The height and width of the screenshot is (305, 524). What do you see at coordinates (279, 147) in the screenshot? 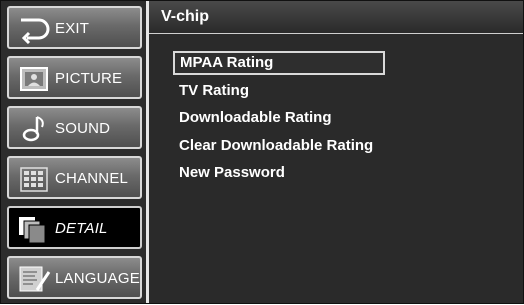
I see `menu-item-clear-downloadable-rating: Clear Downloadable Rating` at bounding box center [279, 147].